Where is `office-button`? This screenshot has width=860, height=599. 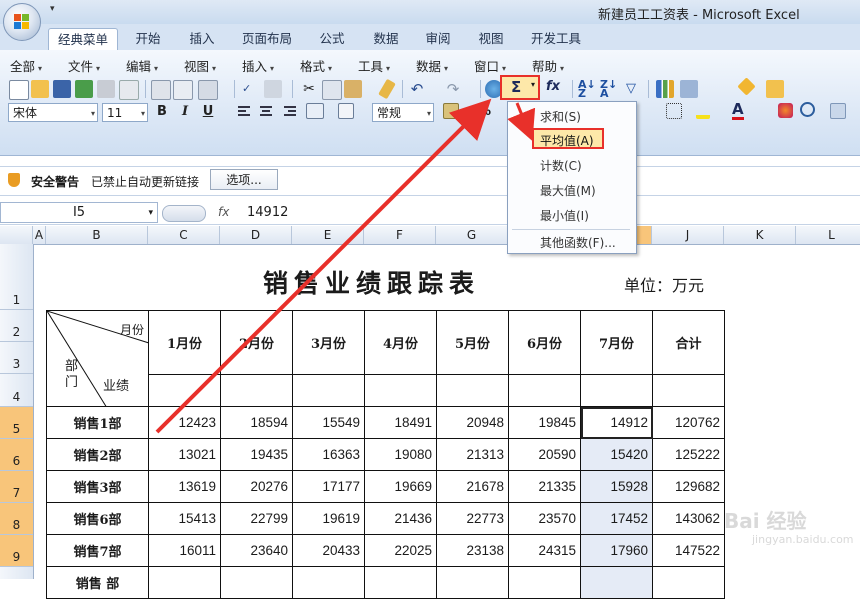
office-button is located at coordinates (22, 22).